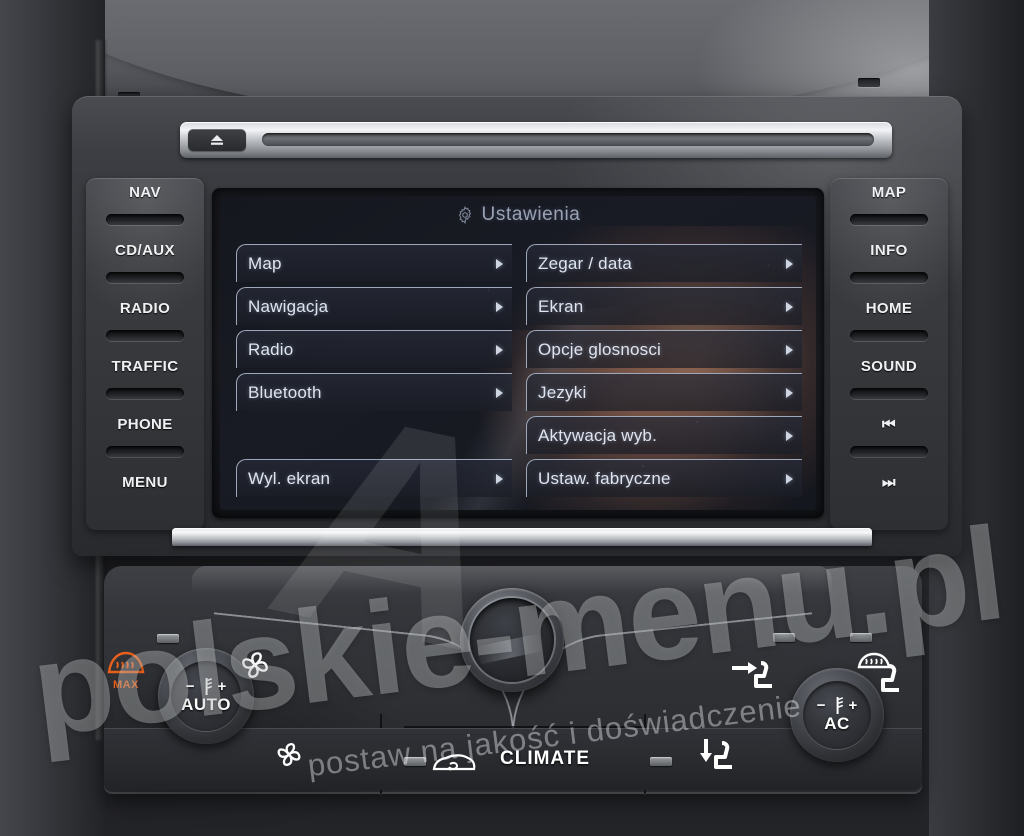  I want to click on airflow-face-icon, so click(752, 674).